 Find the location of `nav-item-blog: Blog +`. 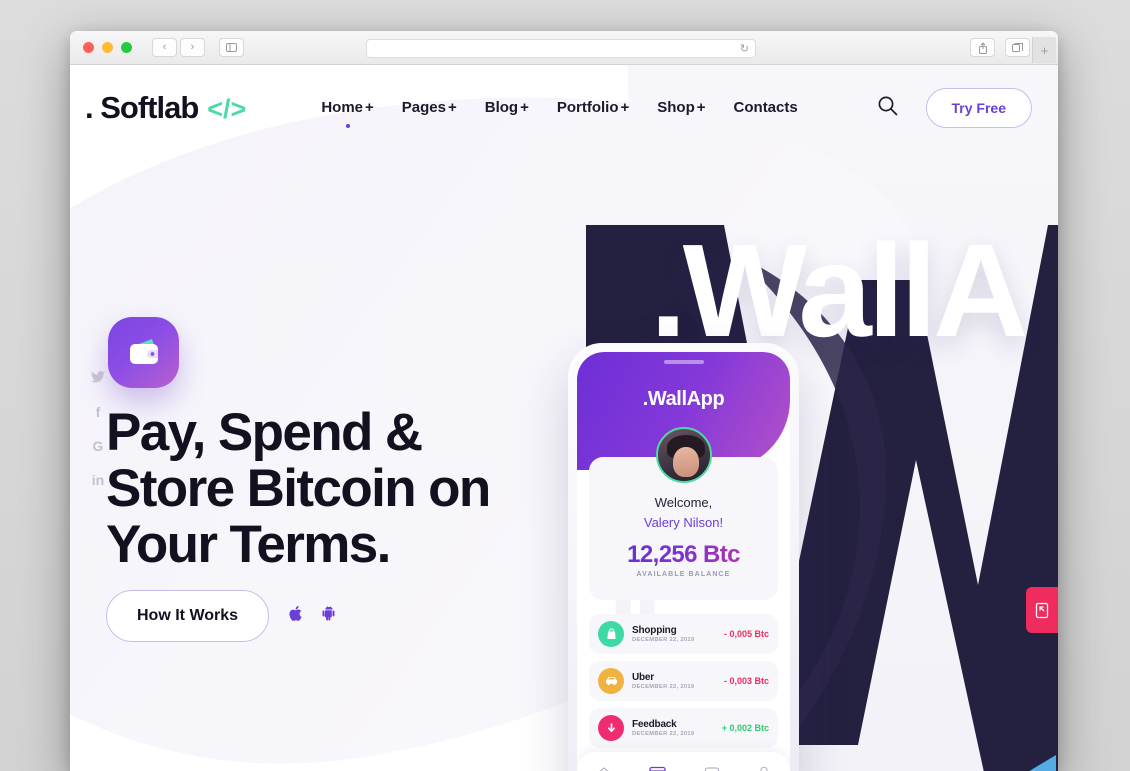

nav-item-blog: Blog + is located at coordinates (507, 108).